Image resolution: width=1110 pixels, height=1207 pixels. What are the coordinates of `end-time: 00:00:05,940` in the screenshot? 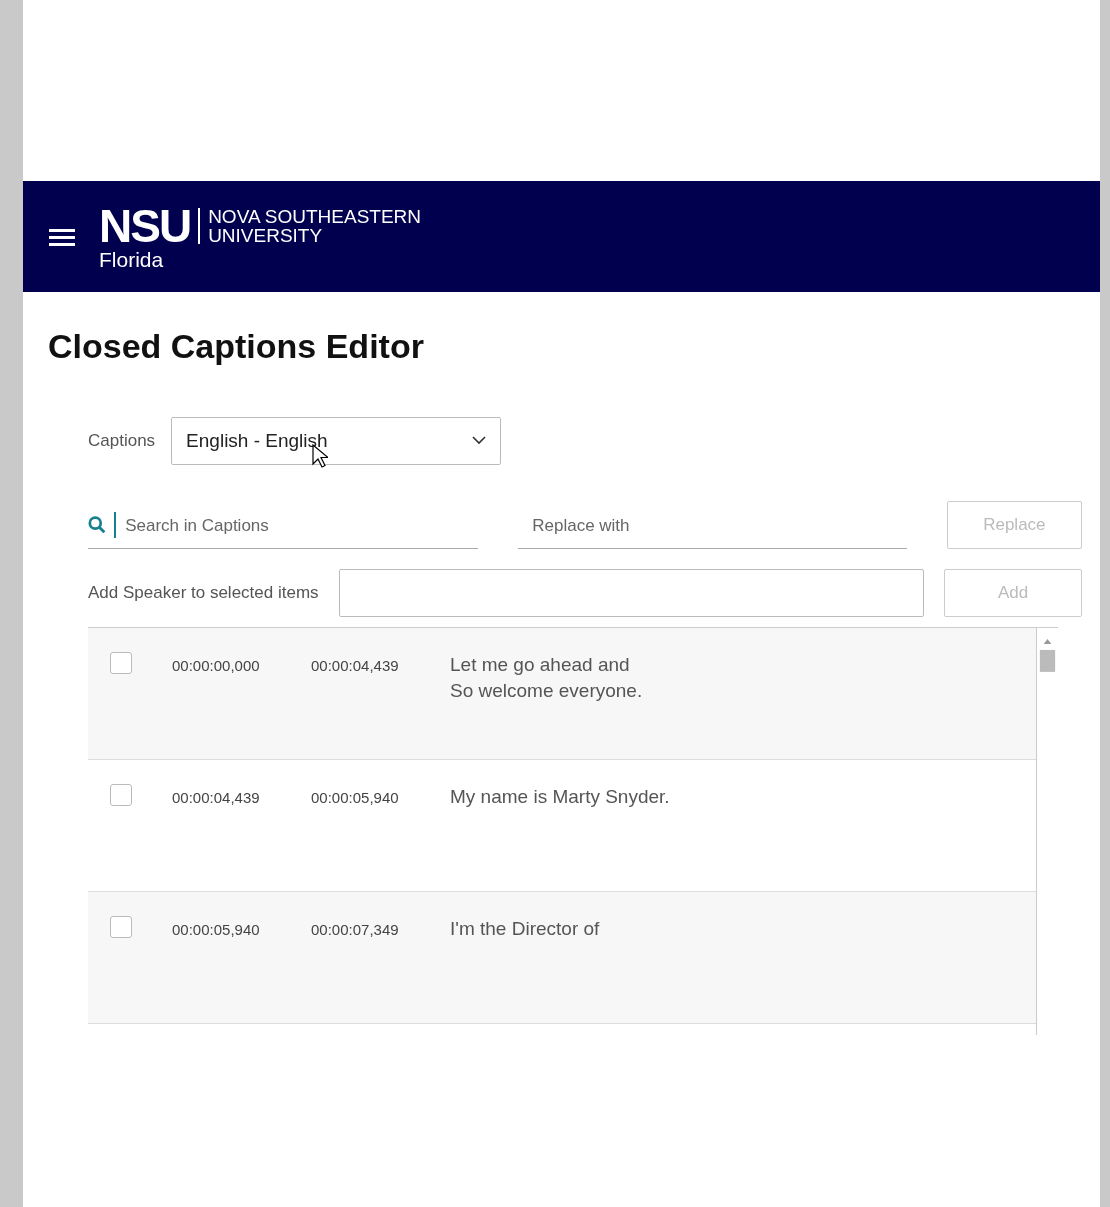 It's located at (355, 797).